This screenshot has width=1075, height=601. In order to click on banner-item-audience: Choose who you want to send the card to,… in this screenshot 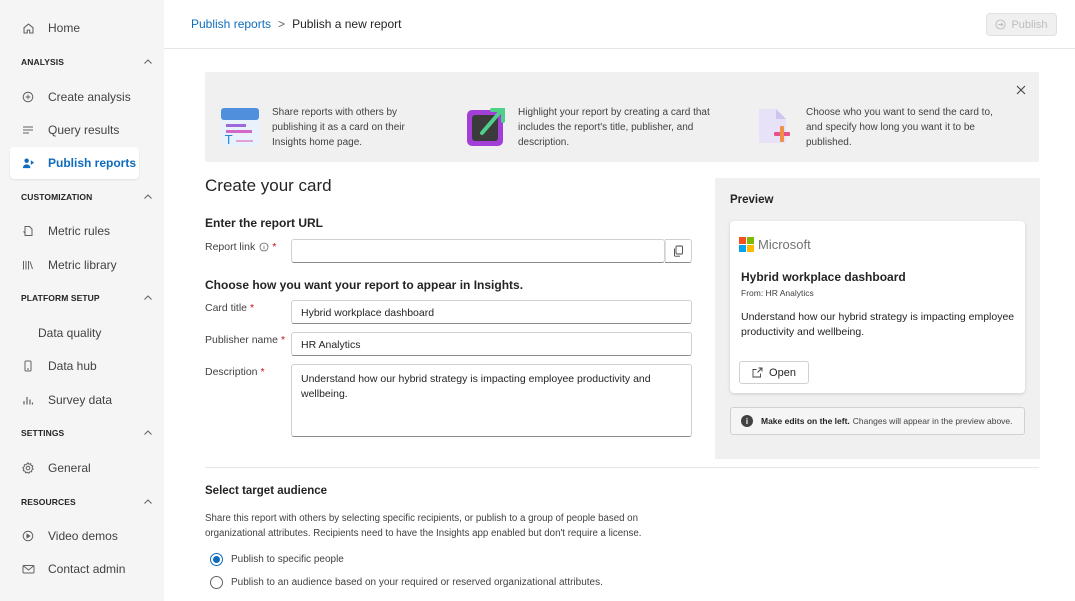, I will do `click(880, 127)`.